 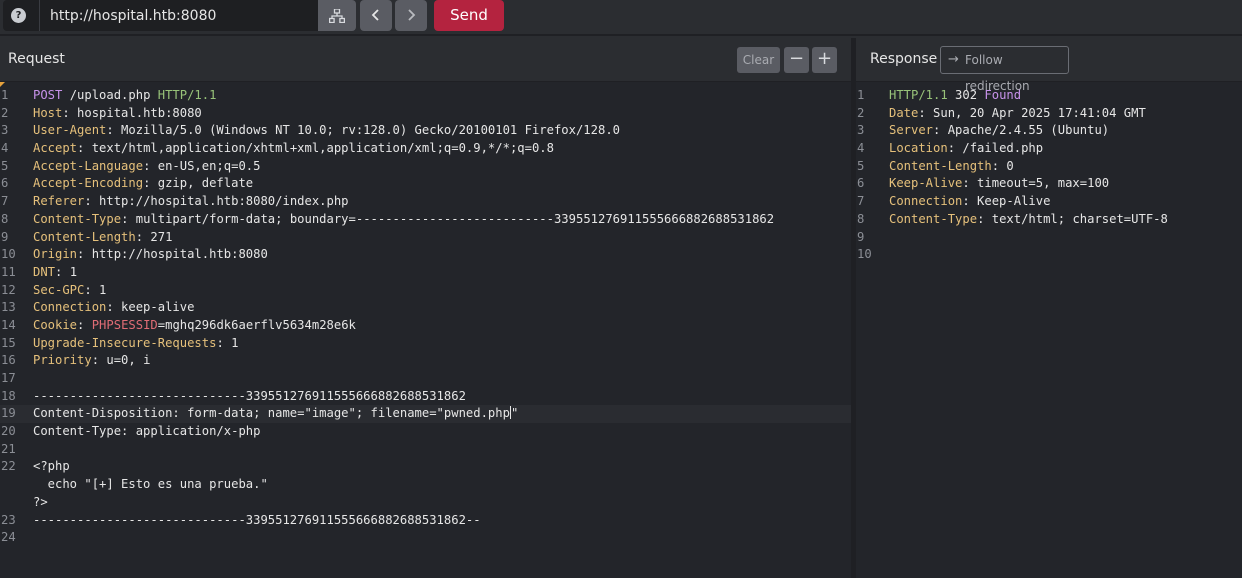 I want to click on line-text: Connection: keep-alive, so click(x=113, y=308).